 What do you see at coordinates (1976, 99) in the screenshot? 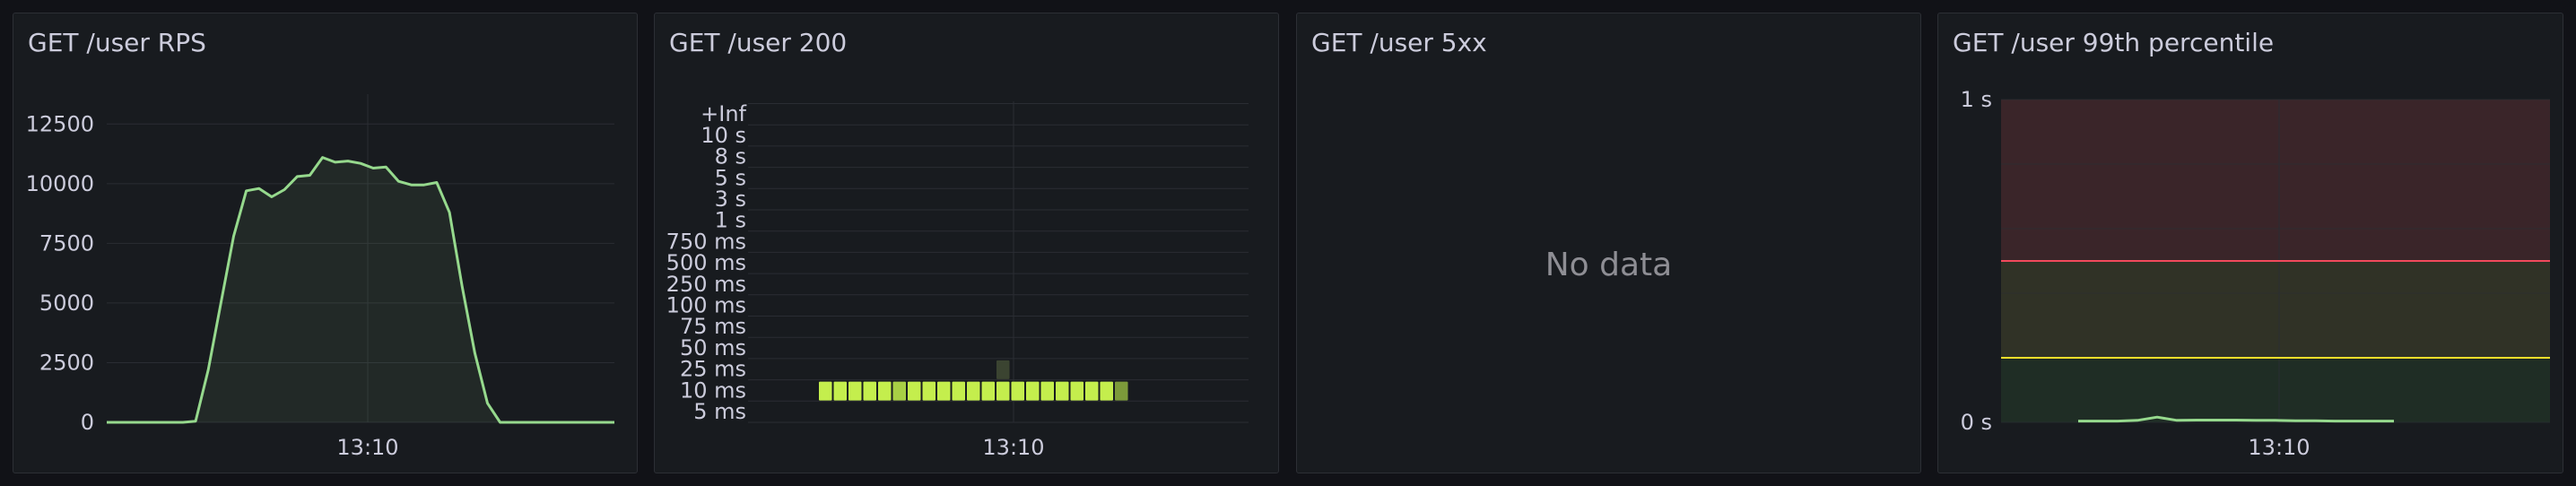
I see `y-tick-label: 1 s` at bounding box center [1976, 99].